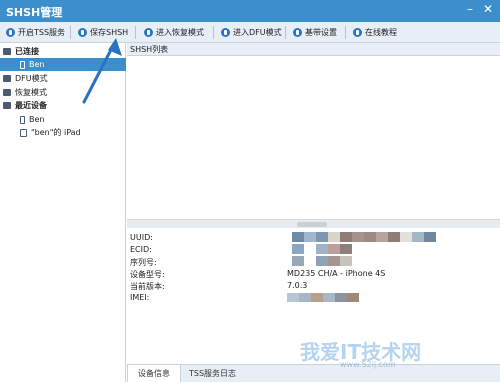 Image resolution: width=500 pixels, height=382 pixels. Describe the element at coordinates (63, 105) in the screenshot. I see `tree-recent-devices: 最近设备` at that location.